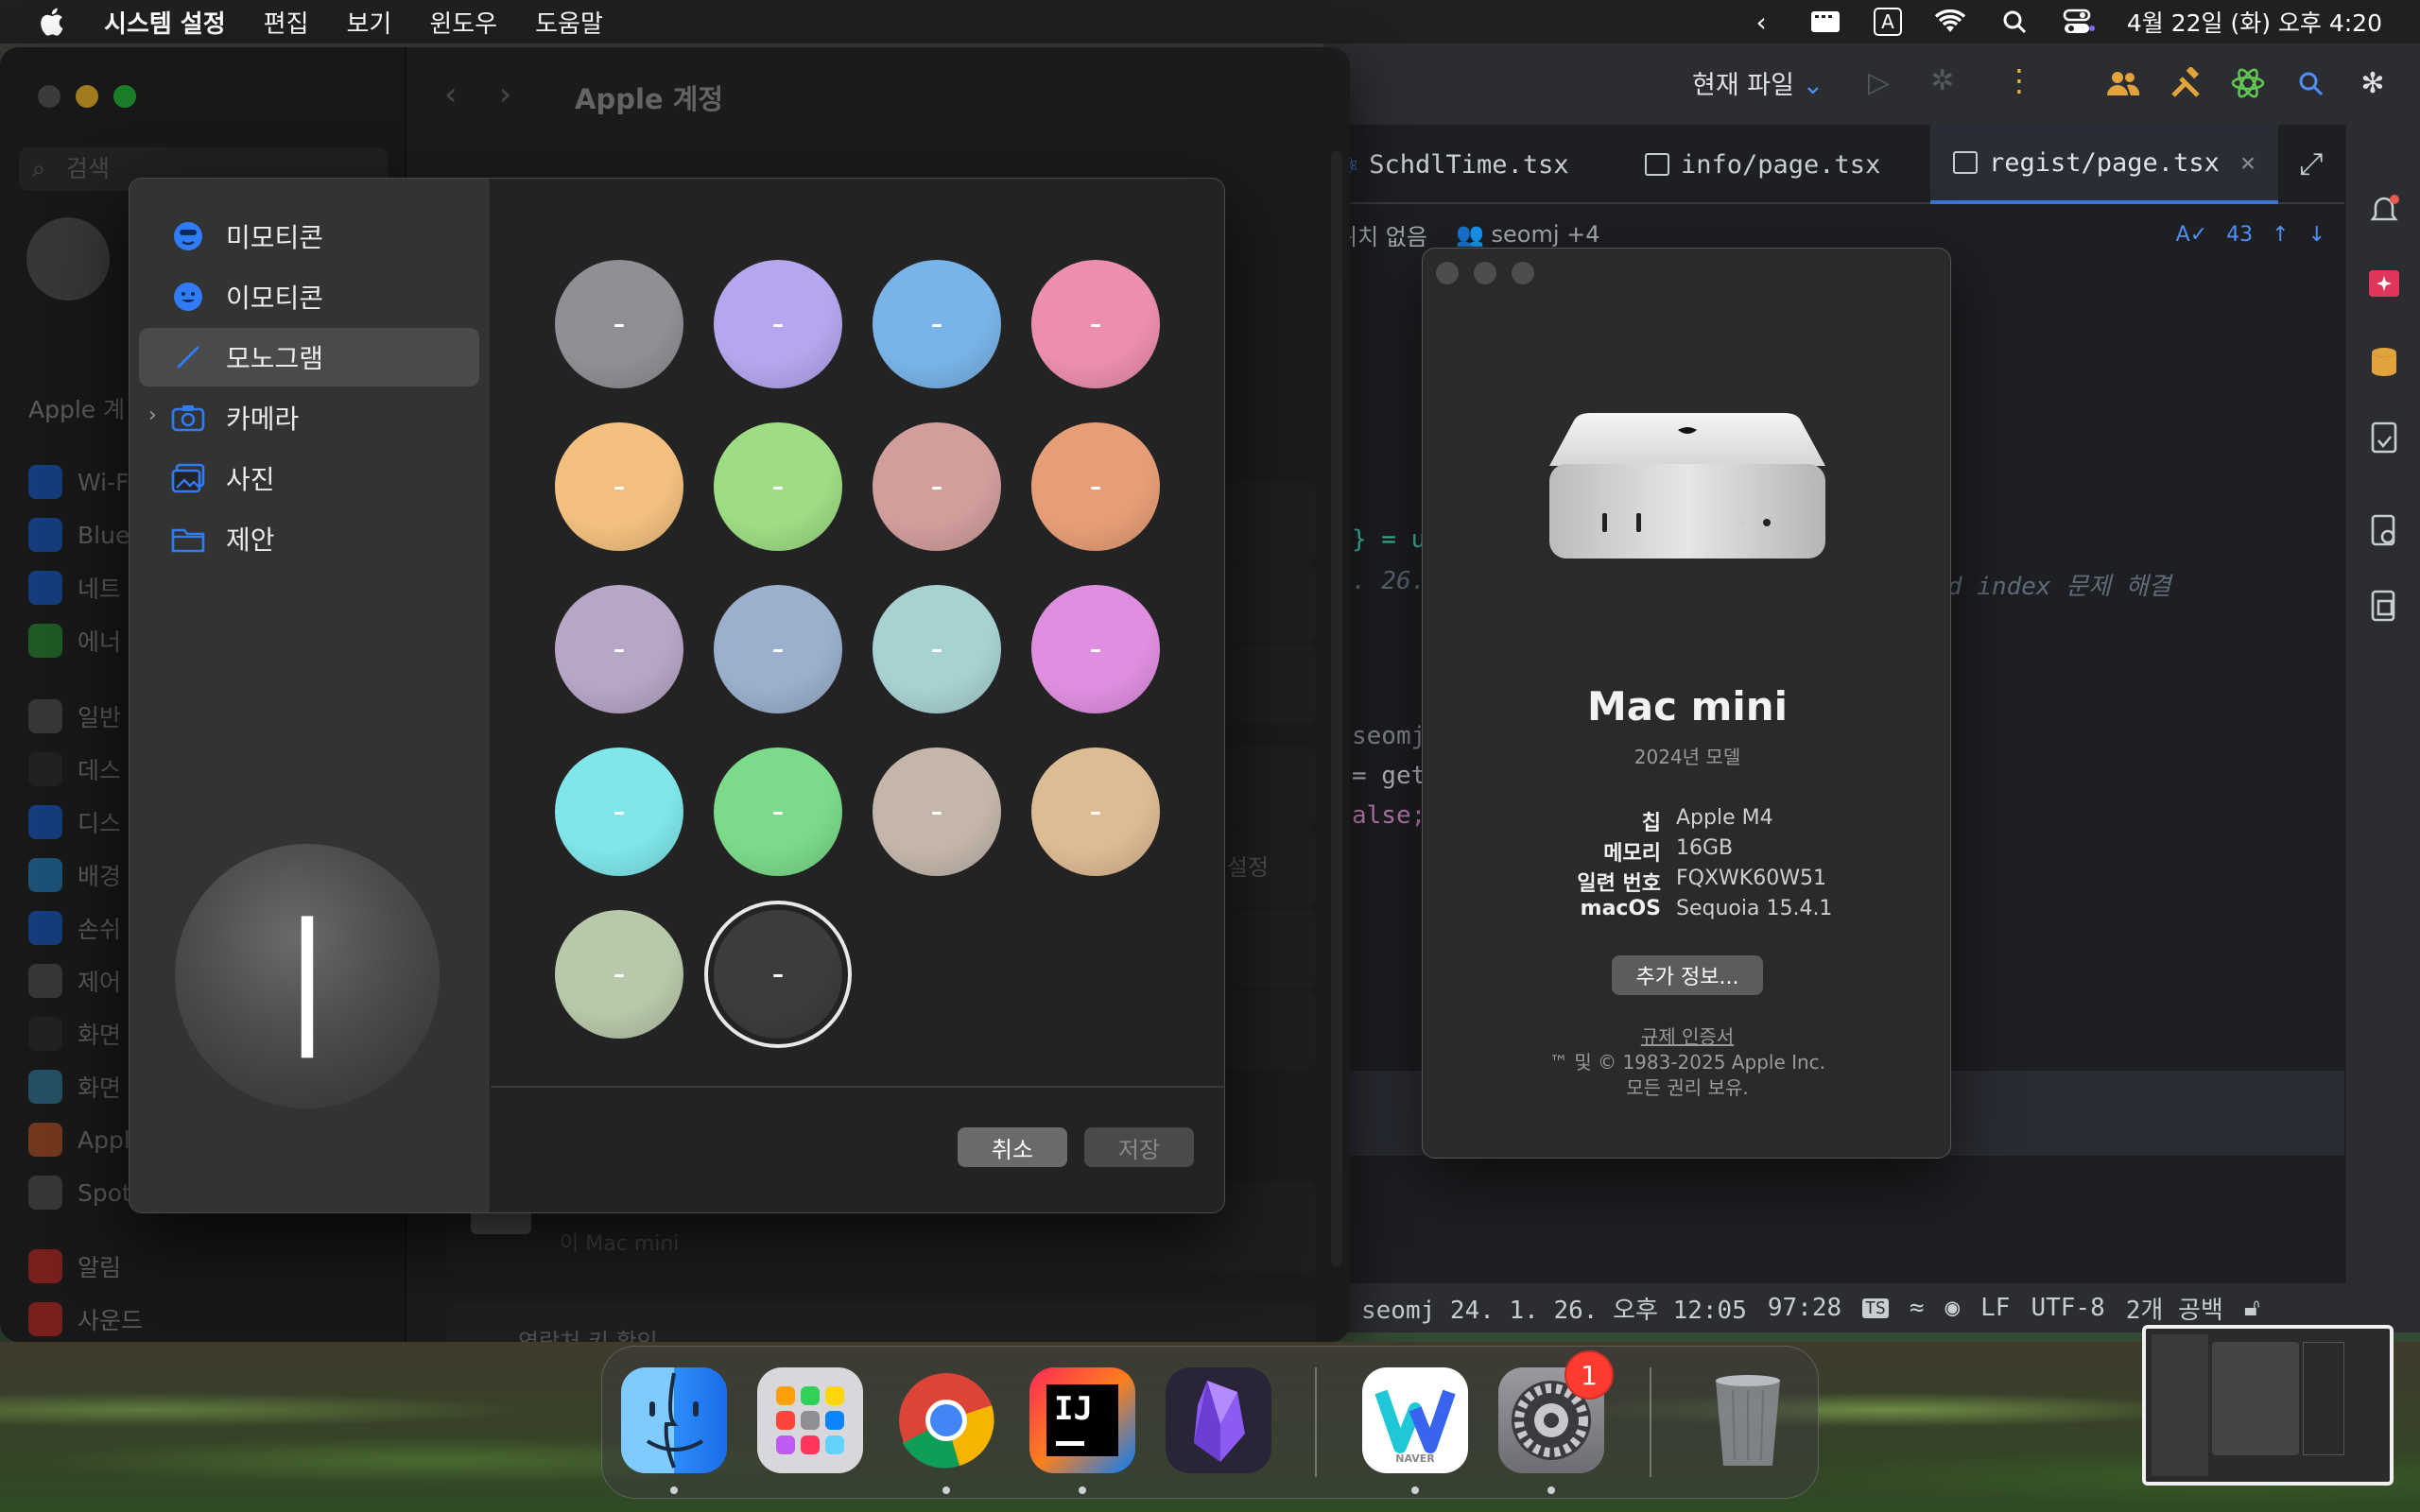 The image size is (2420, 1512). What do you see at coordinates (2384, 285) in the screenshot?
I see `ai-chat-icon` at bounding box center [2384, 285].